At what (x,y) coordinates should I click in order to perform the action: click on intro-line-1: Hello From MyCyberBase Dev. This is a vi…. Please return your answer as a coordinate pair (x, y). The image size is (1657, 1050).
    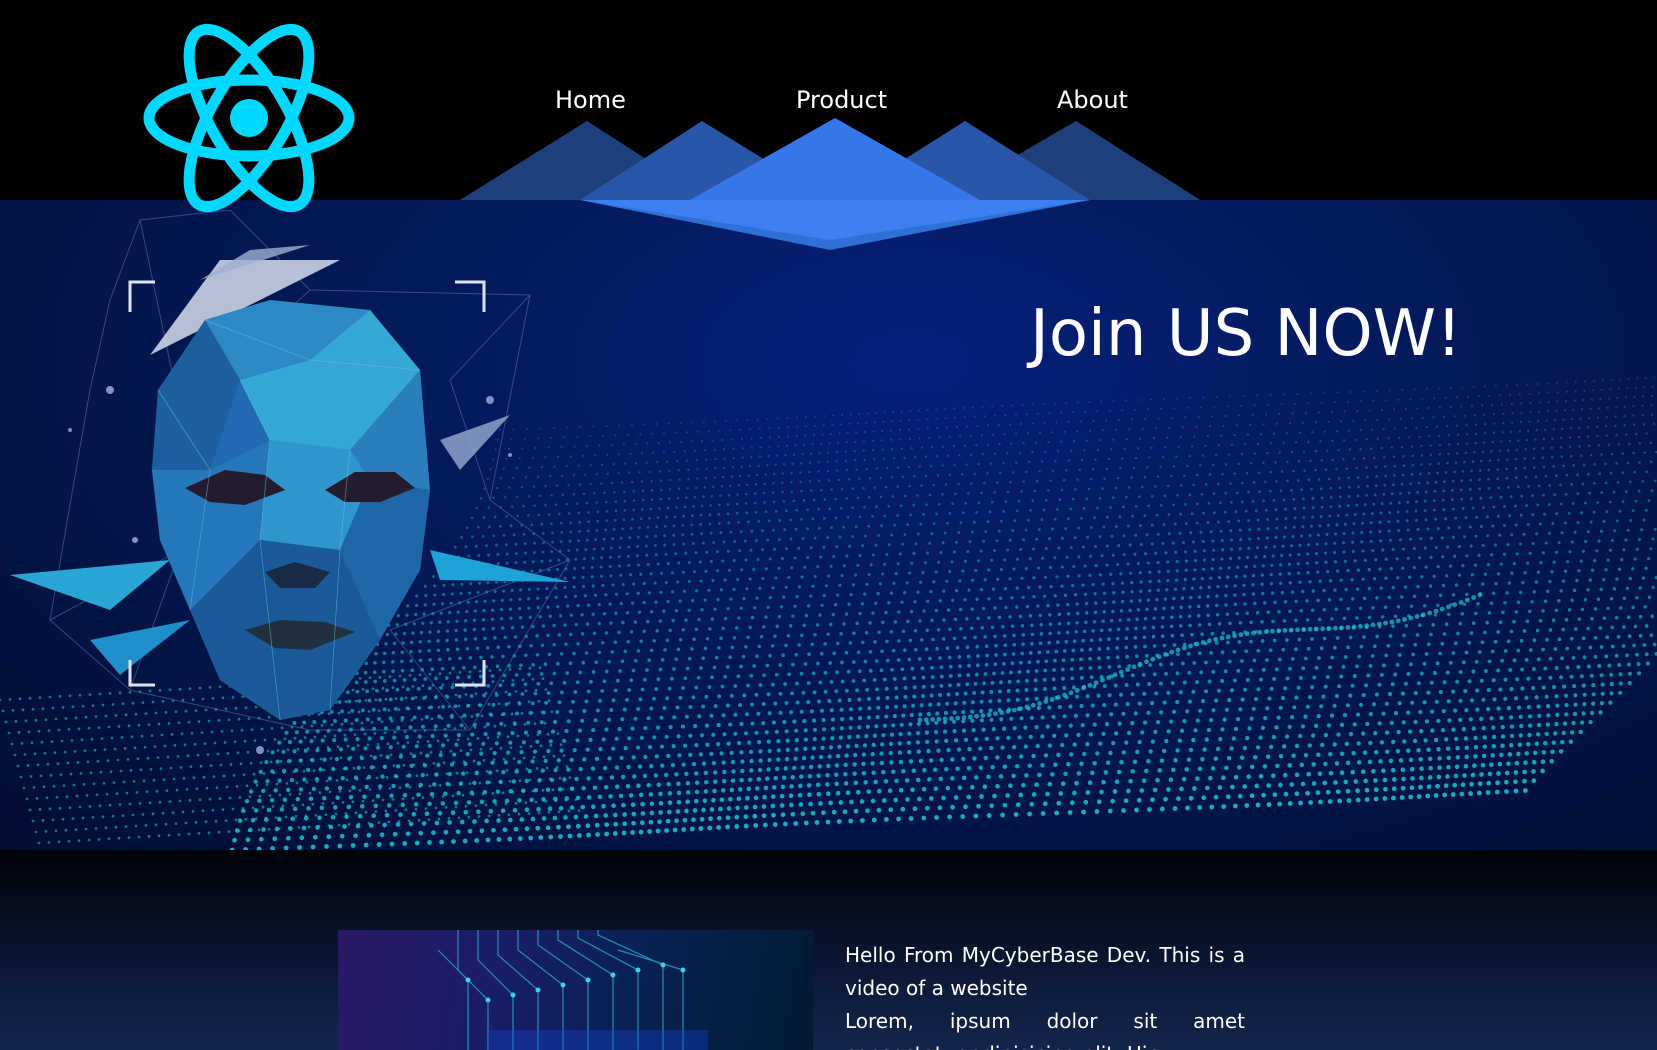
    Looking at the image, I should click on (1045, 971).